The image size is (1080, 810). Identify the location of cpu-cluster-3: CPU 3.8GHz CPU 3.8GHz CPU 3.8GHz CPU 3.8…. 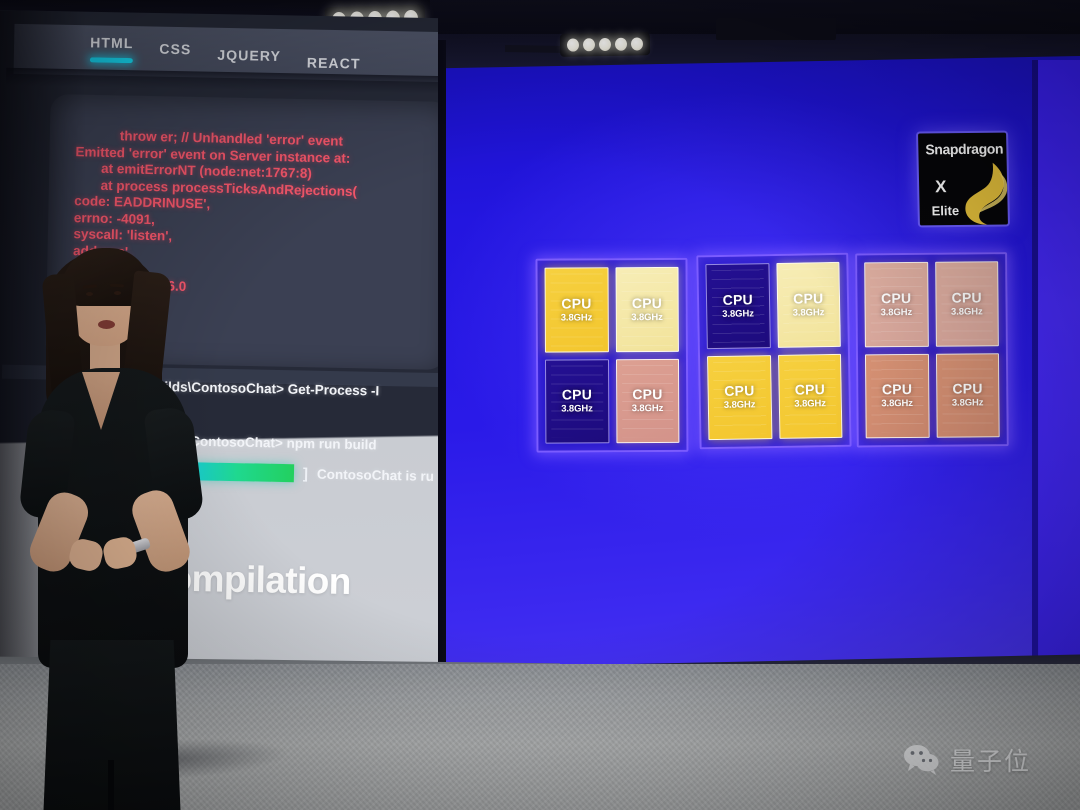
(932, 350).